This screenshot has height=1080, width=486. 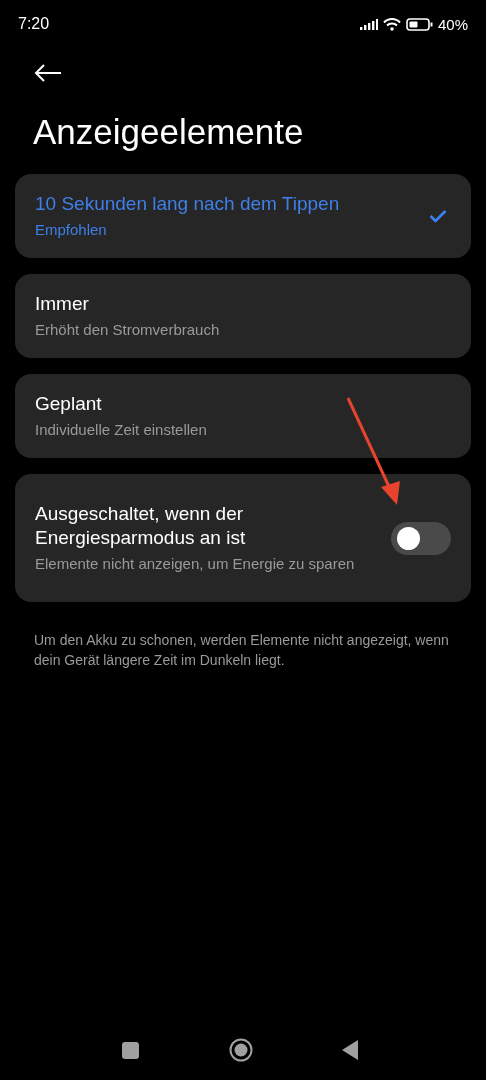 I want to click on wifi-icon, so click(x=391, y=24).